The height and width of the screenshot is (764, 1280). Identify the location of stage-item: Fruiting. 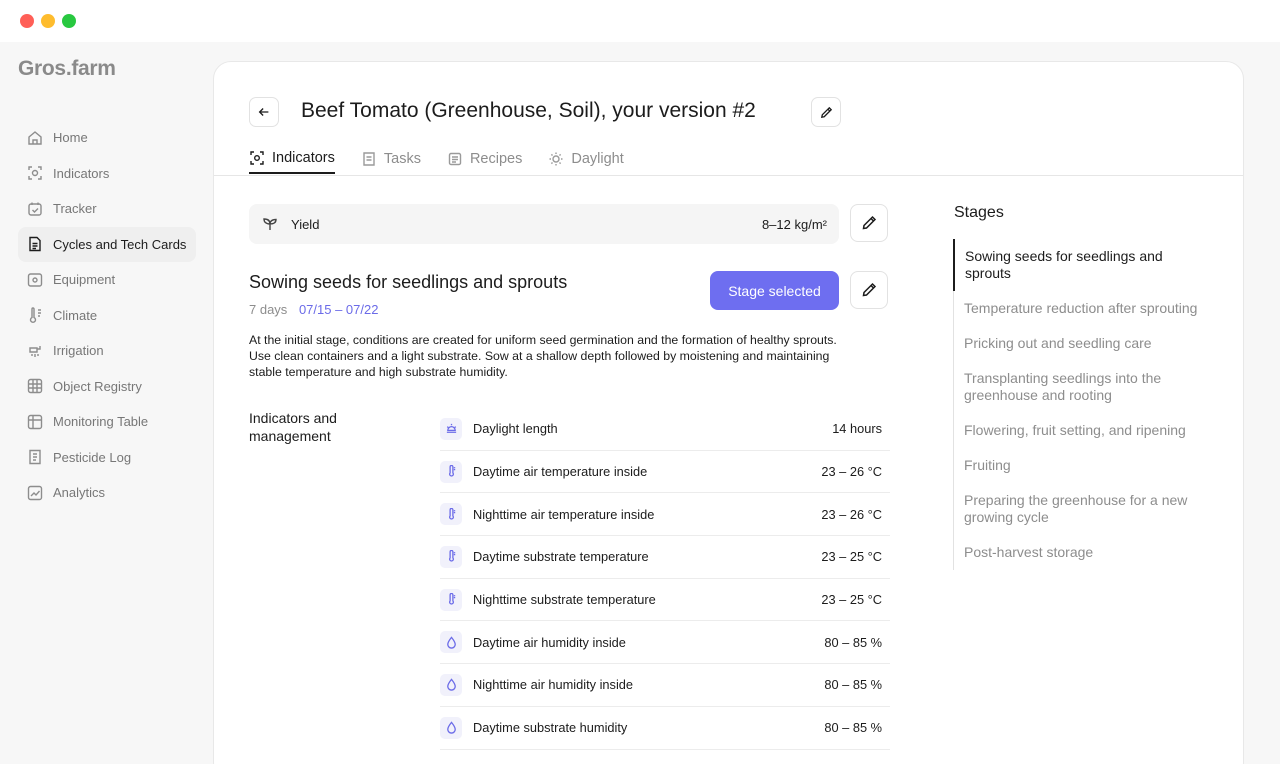
(1078, 465).